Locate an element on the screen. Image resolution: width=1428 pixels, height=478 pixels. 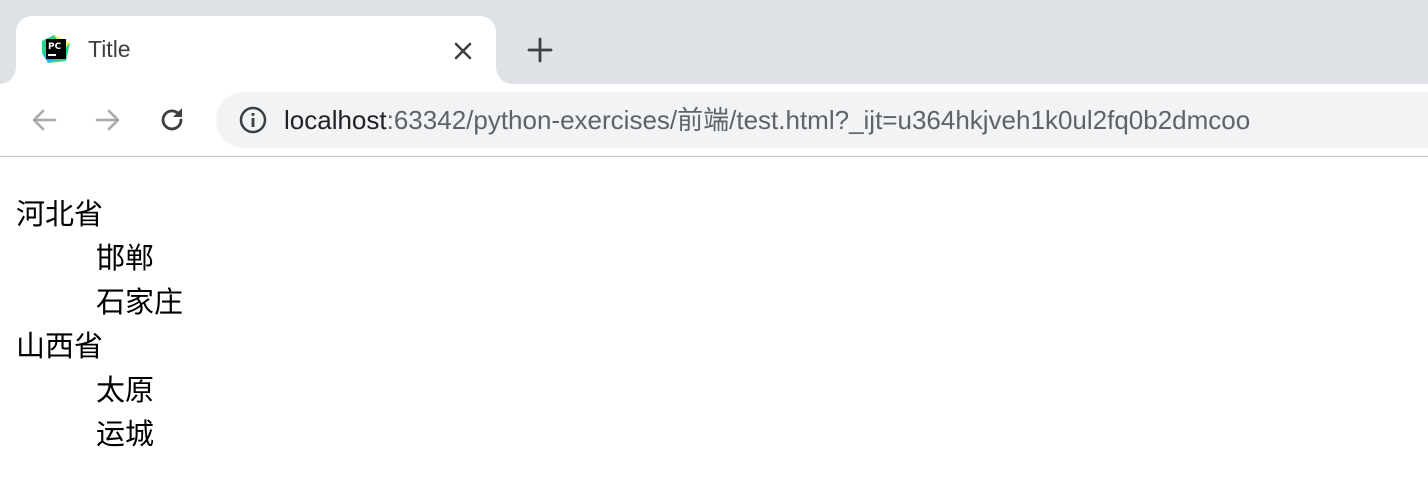
city-item: 邯郸 is located at coordinates (125, 258).